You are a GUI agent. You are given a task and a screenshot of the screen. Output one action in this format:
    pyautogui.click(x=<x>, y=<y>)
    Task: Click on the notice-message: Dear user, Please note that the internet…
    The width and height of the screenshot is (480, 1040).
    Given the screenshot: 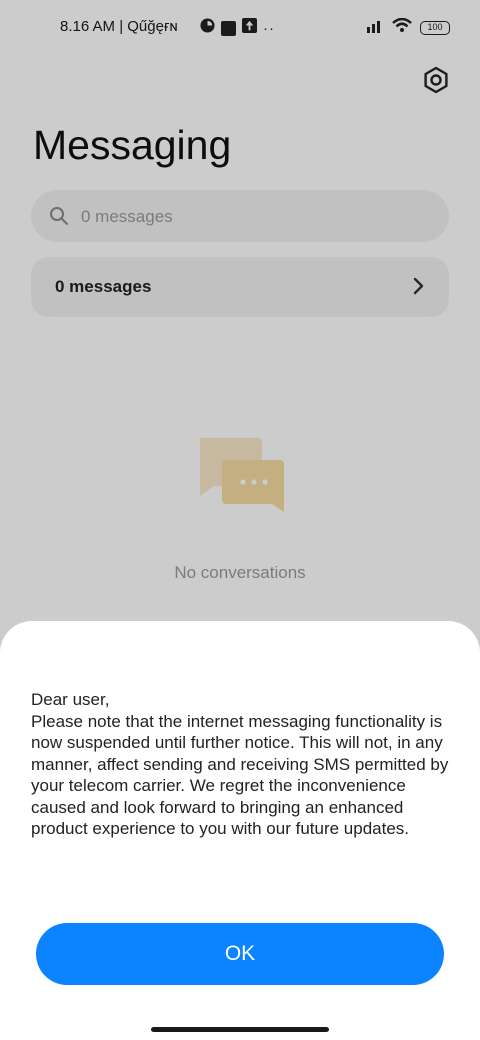 What is the action you would take?
    pyautogui.click(x=240, y=764)
    